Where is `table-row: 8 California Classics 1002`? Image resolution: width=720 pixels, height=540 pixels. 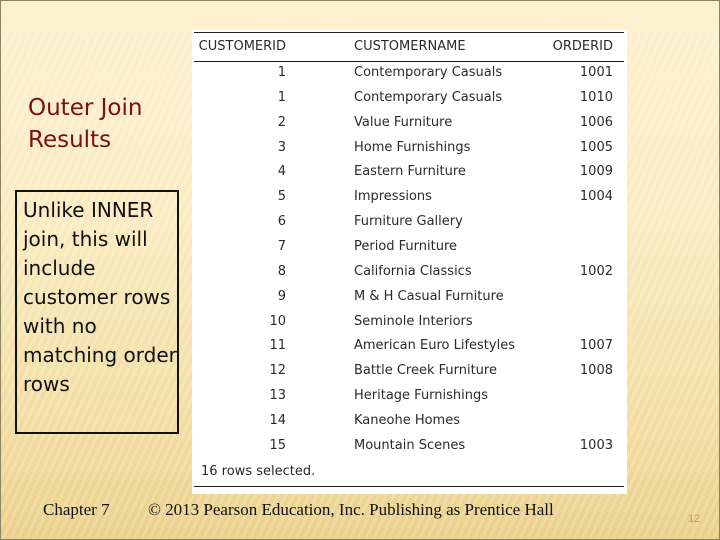 table-row: 8 California Classics 1002 is located at coordinates (409, 276).